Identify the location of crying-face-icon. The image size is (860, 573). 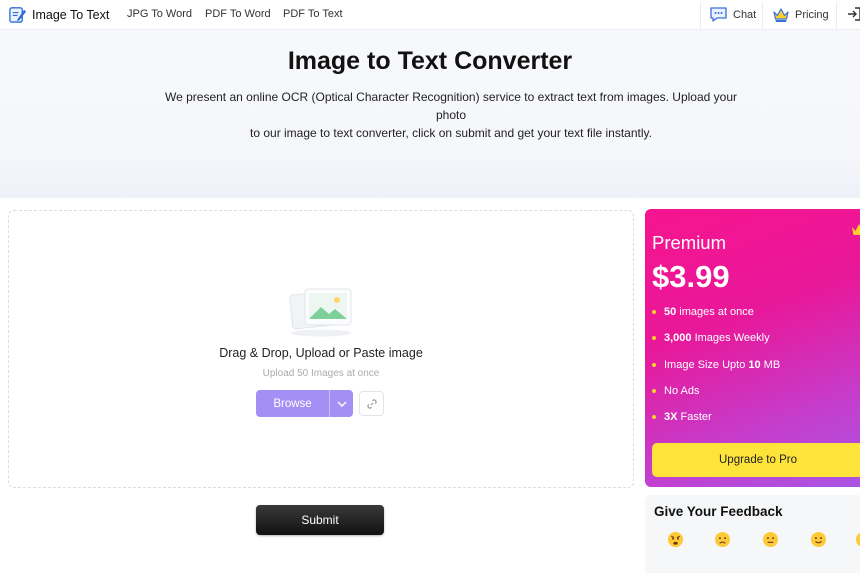
(722, 539).